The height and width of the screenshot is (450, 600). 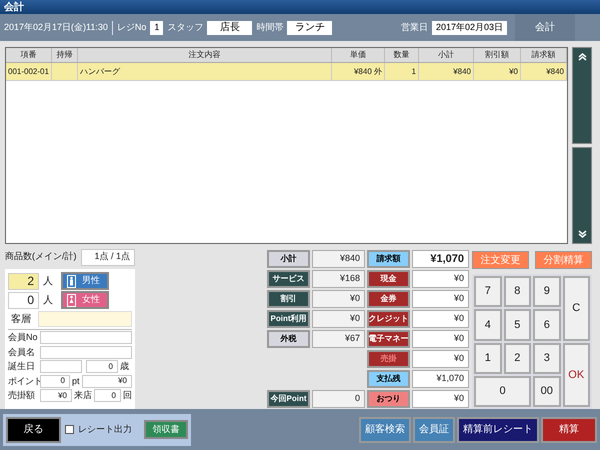 What do you see at coordinates (488, 358) in the screenshot?
I see `keypad-key: 1` at bounding box center [488, 358].